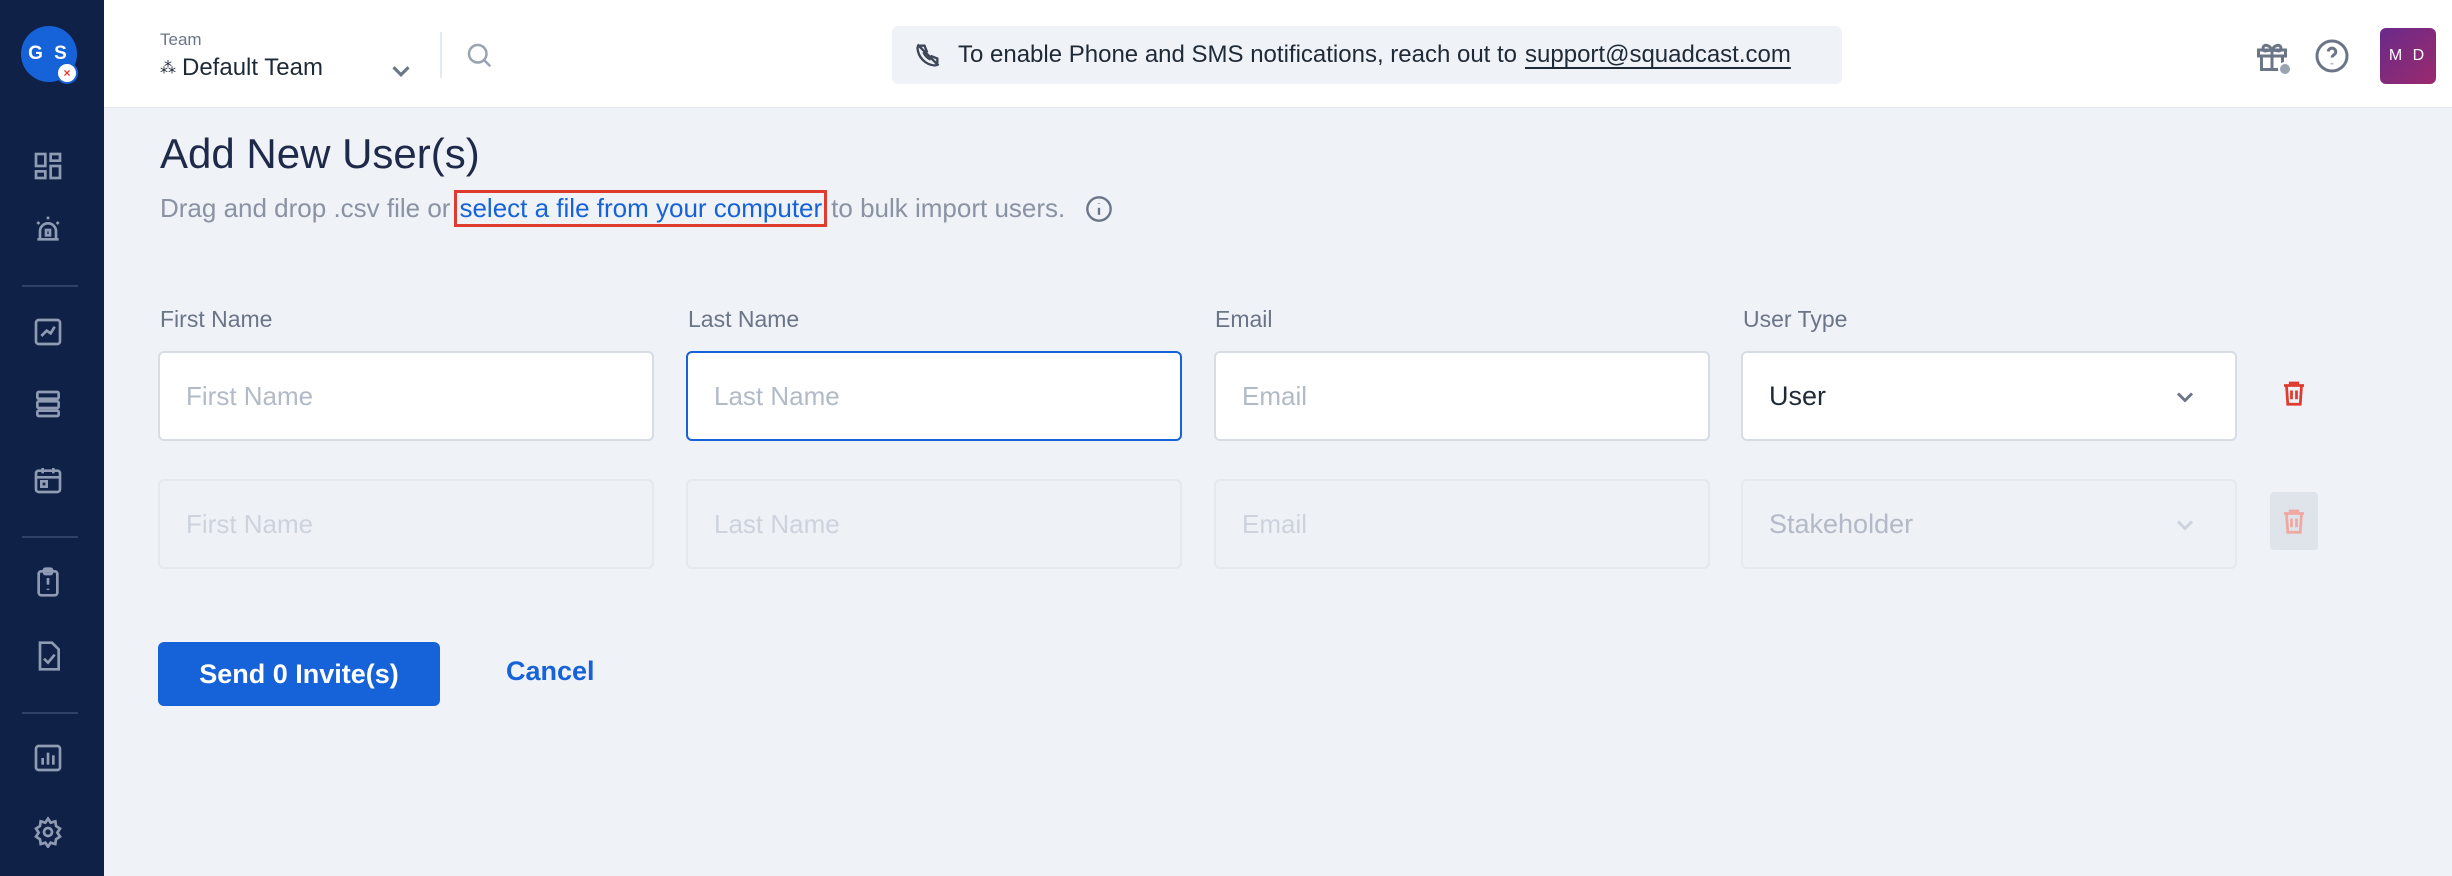  I want to click on org-status-badge-icon: ×, so click(67, 73).